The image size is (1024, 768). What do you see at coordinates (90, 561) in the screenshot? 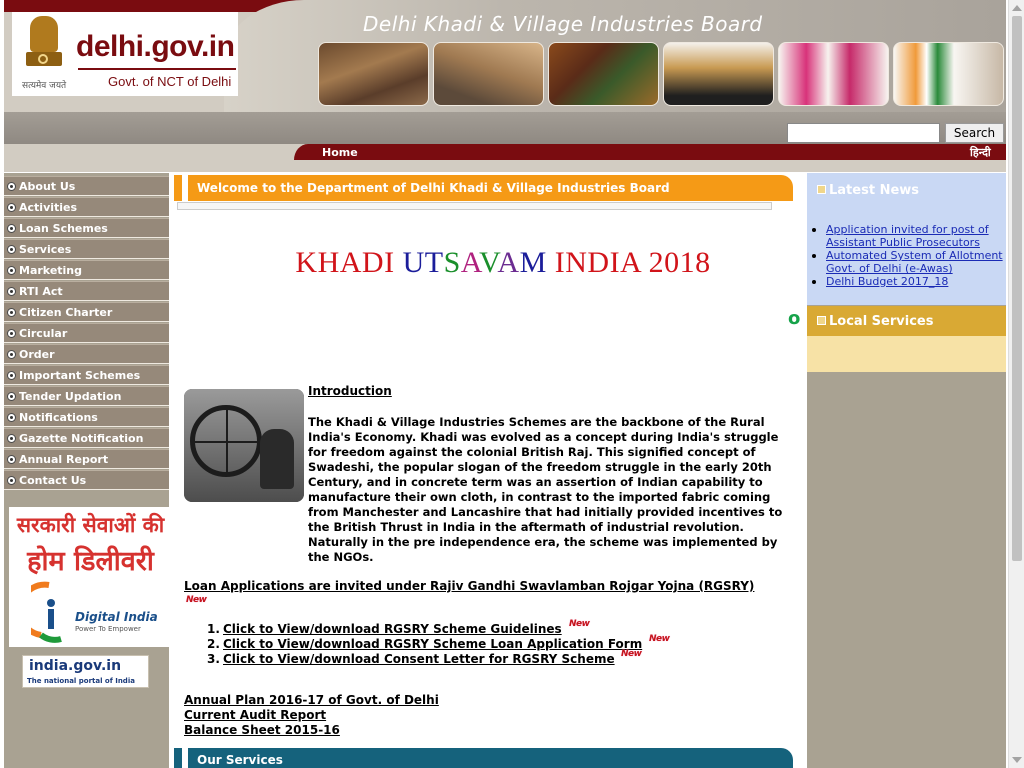
I see `home-delivery-line2: होम डिलीवरी` at bounding box center [90, 561].